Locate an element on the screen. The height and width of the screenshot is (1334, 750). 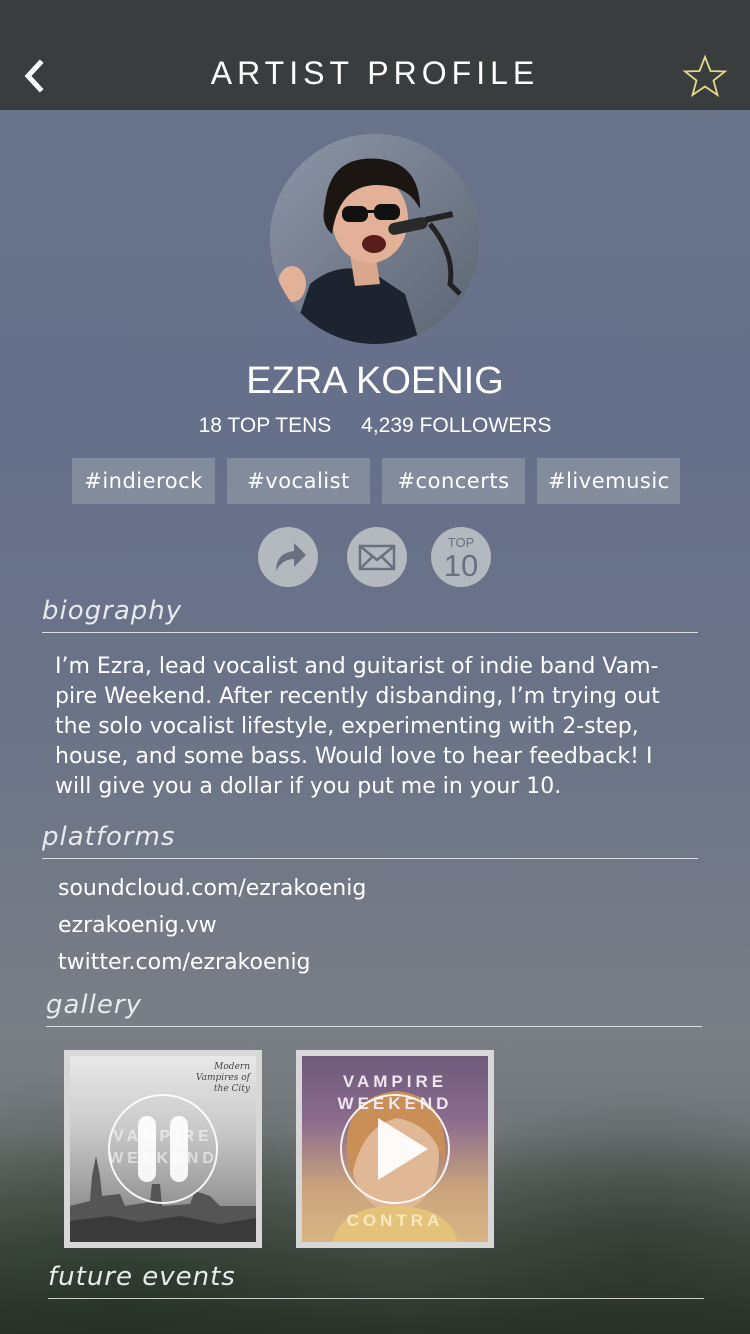
platform-link-soundcloud: soundcloud.com/ezrakoenig is located at coordinates (212, 888).